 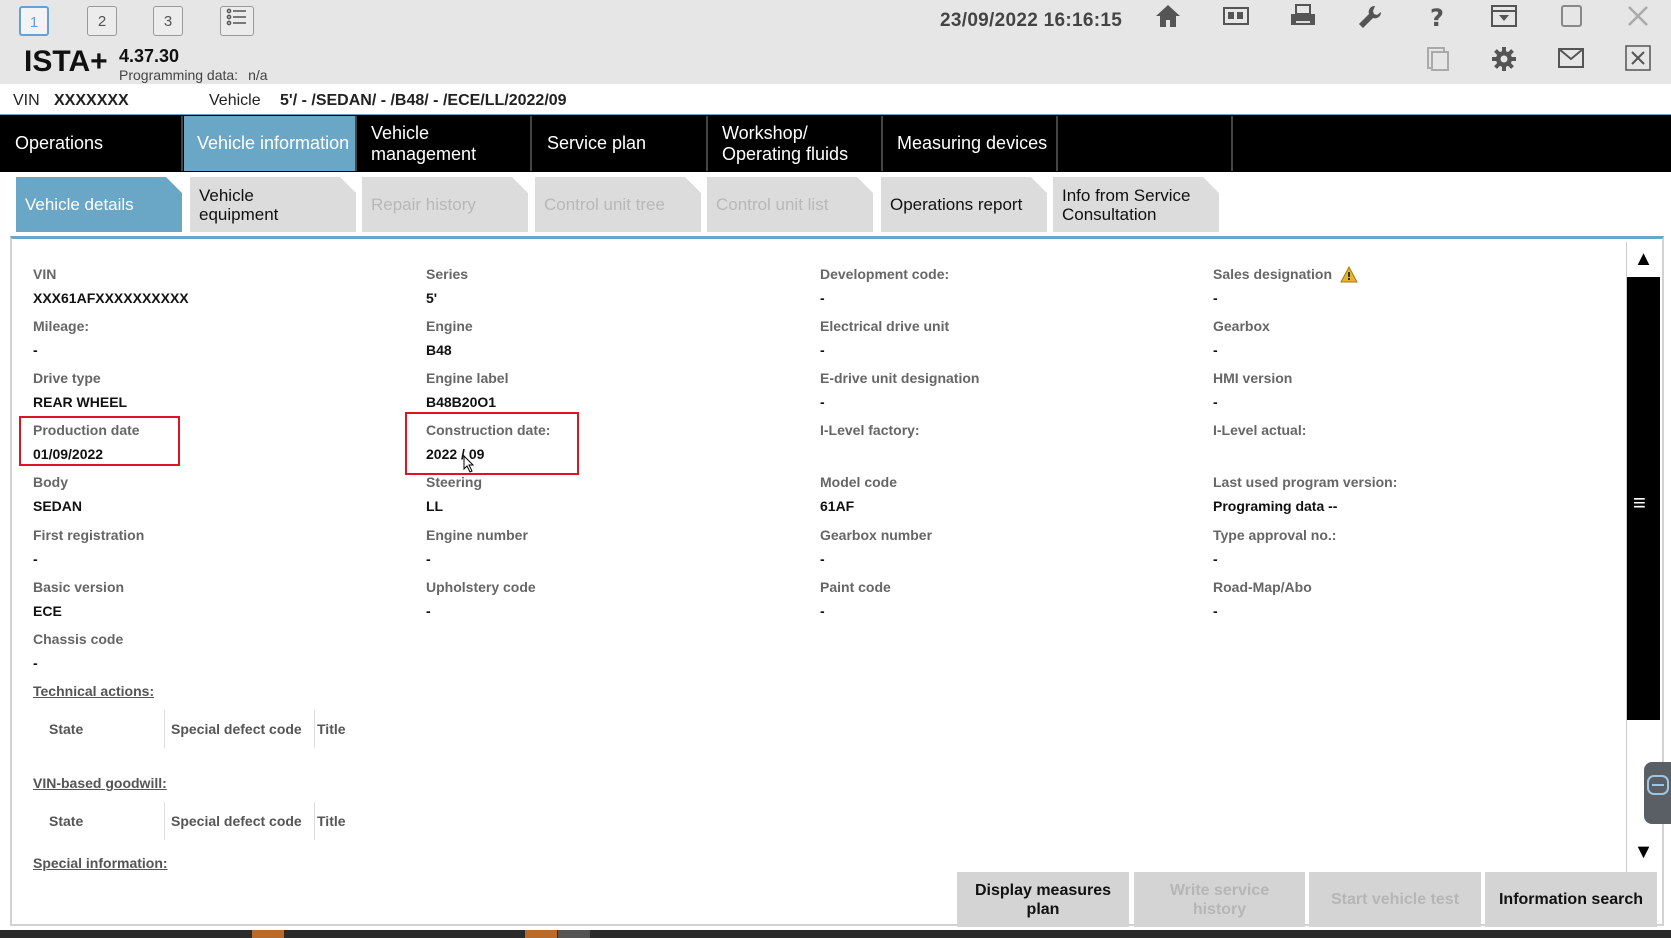 I want to click on field-value: B48, so click(x=439, y=350).